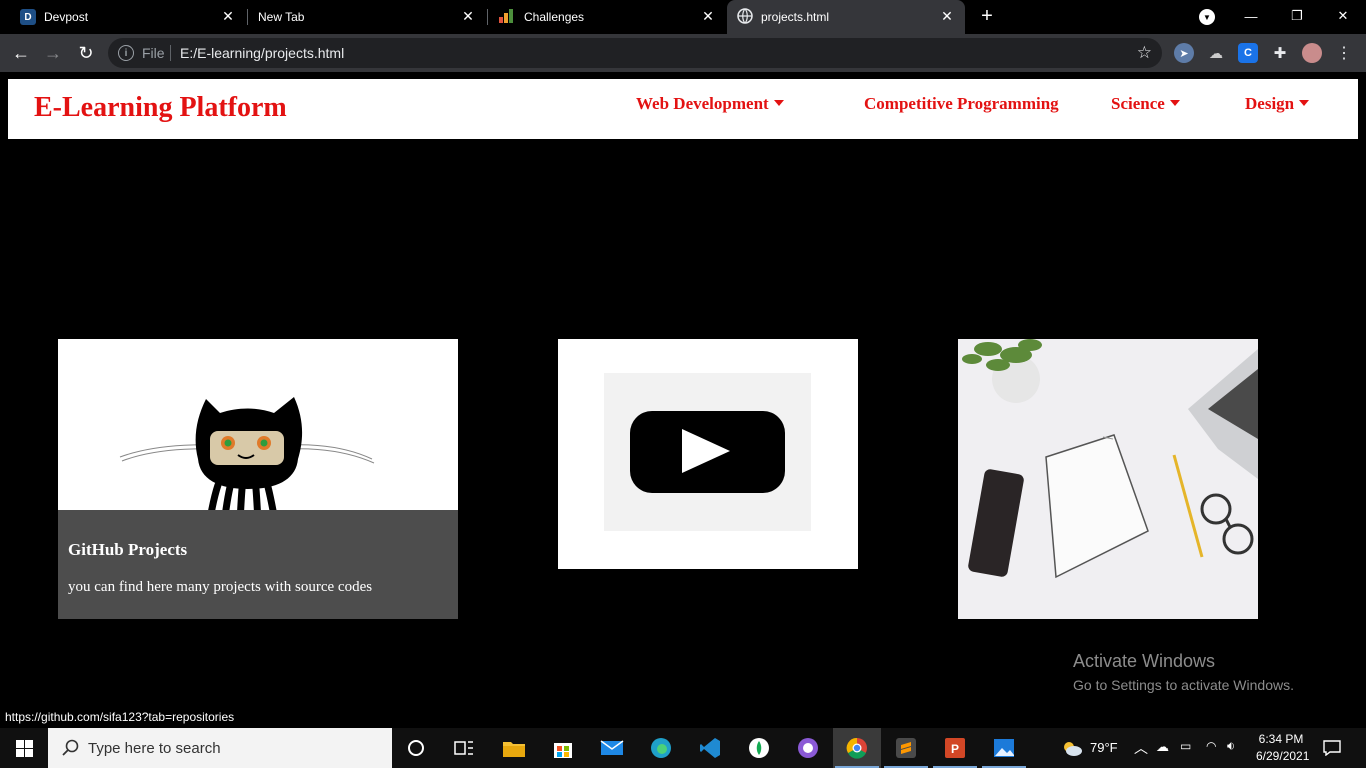  I want to click on tab-projects-active: projects.html ✕, so click(846, 17).